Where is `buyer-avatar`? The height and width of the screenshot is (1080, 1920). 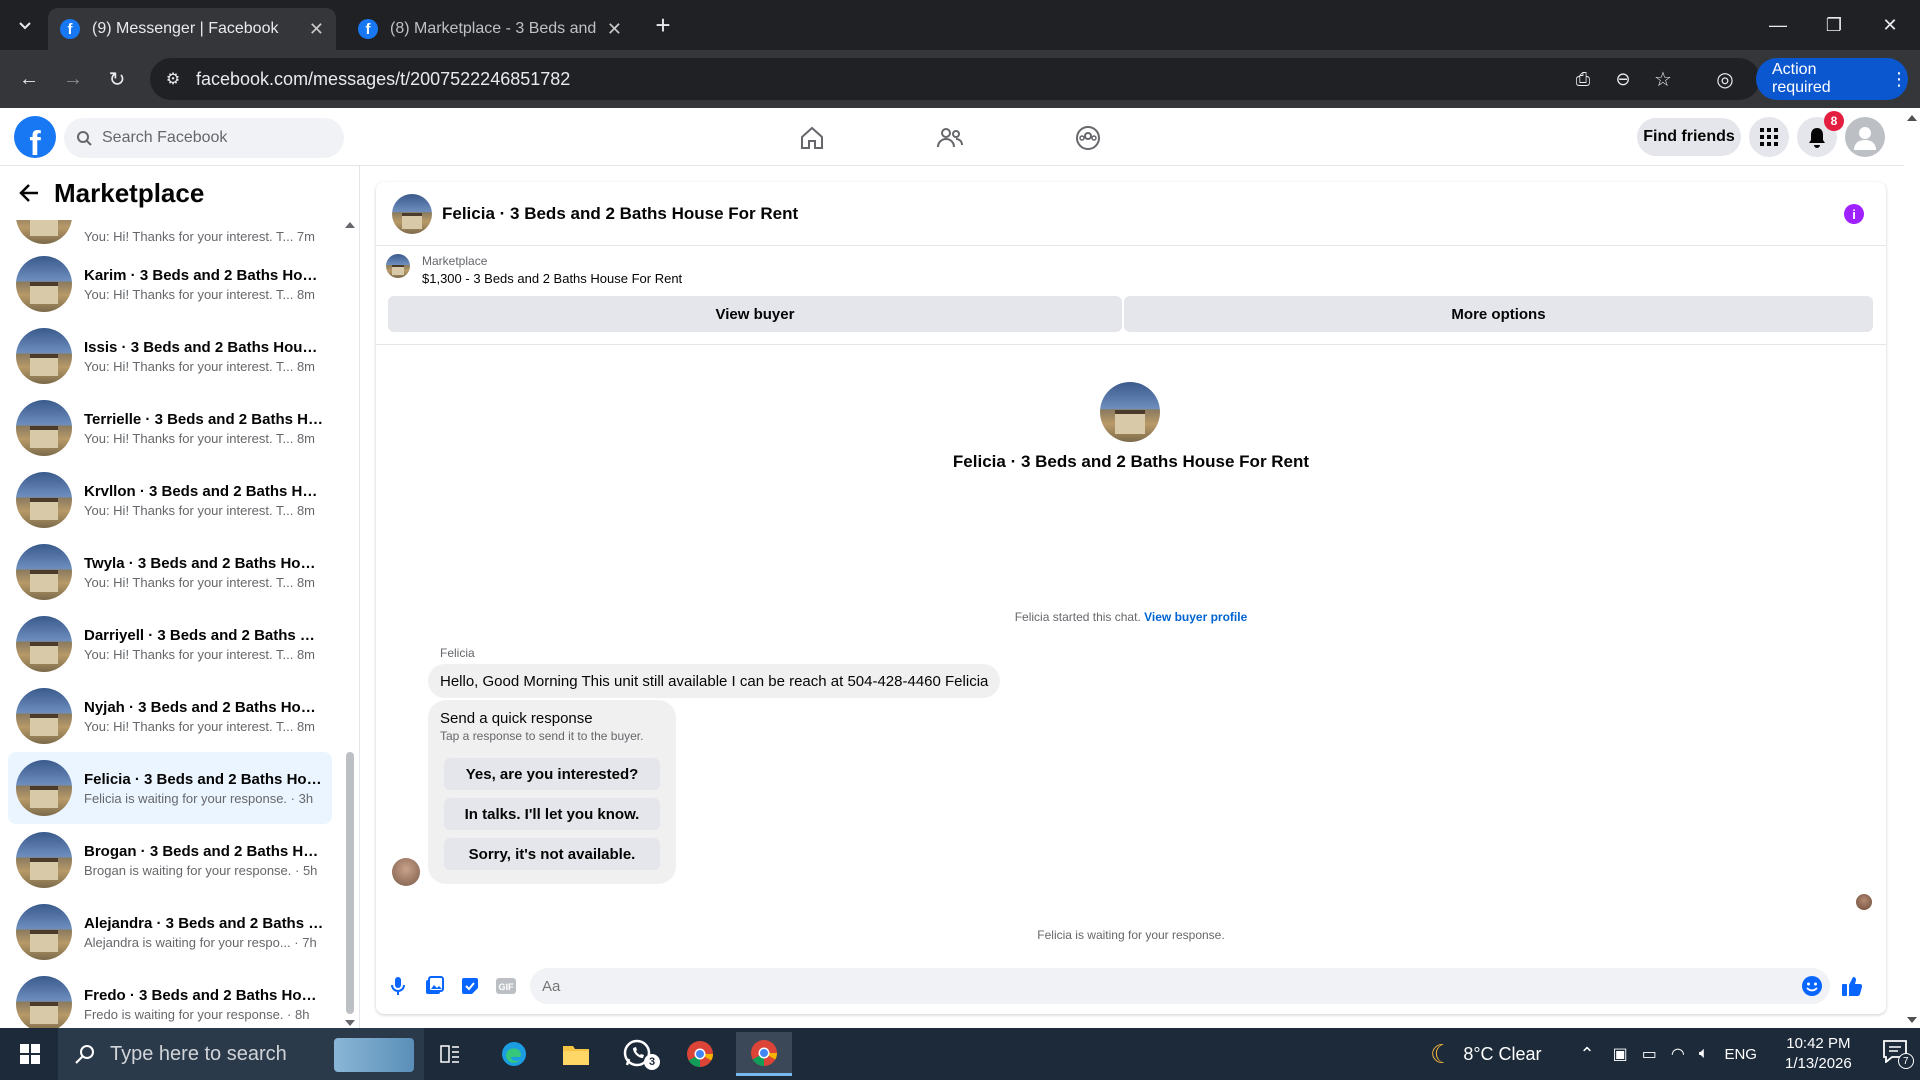 buyer-avatar is located at coordinates (406, 872).